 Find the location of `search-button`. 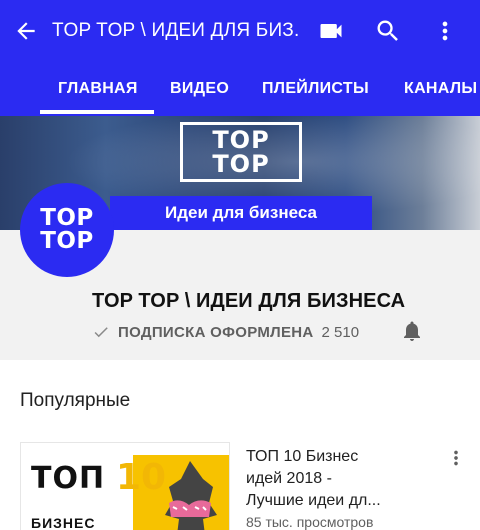

search-button is located at coordinates (388, 31).